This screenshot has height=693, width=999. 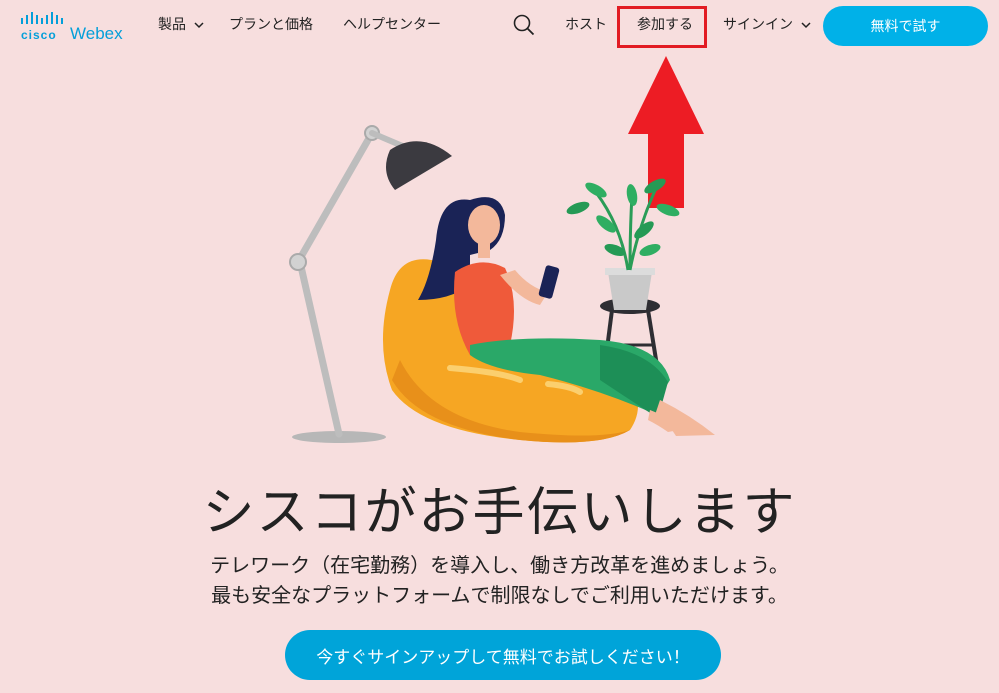 What do you see at coordinates (39, 35) in the screenshot?
I see `cisco-wordmark: cisco` at bounding box center [39, 35].